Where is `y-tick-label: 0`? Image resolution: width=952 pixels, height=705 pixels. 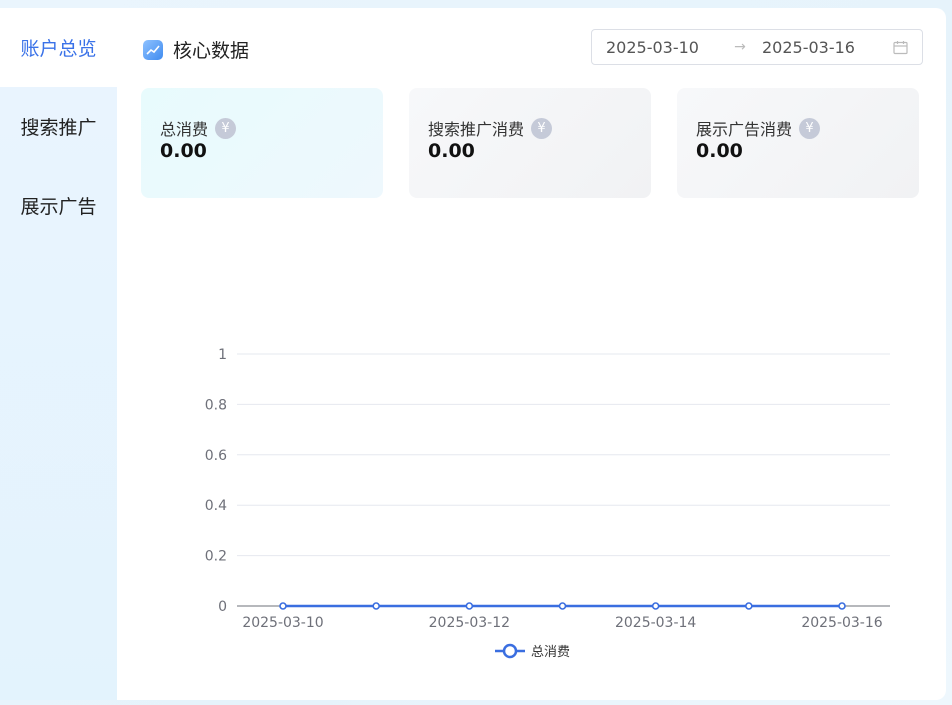 y-tick-label: 0 is located at coordinates (222, 607).